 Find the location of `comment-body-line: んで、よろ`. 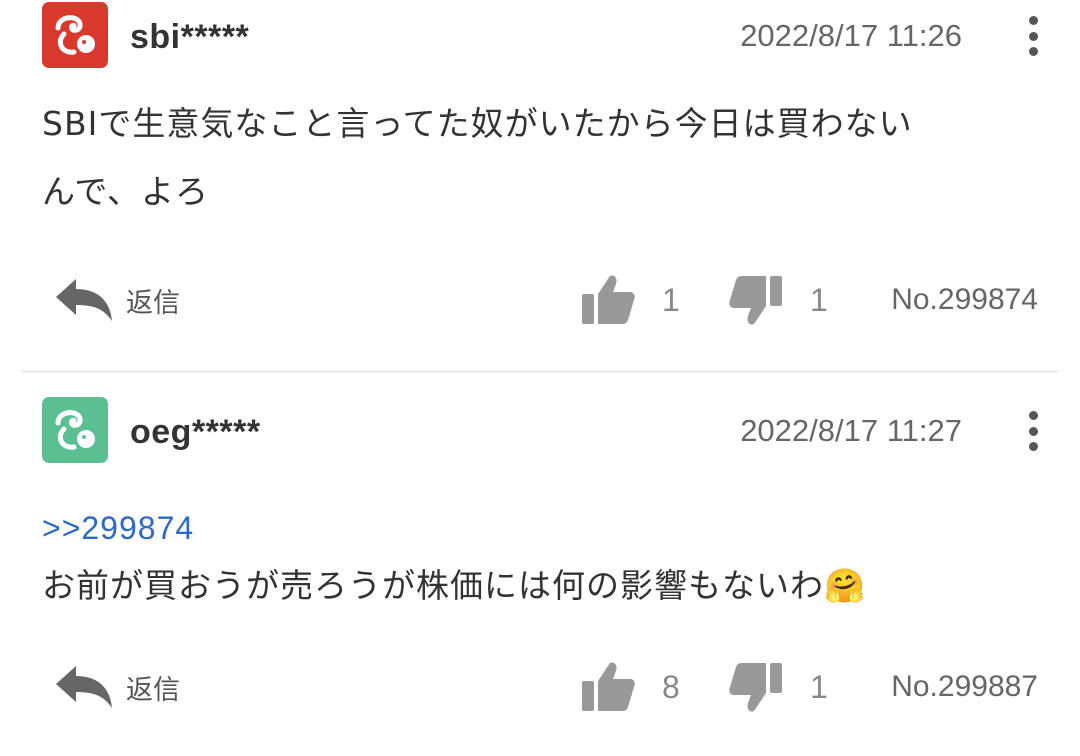

comment-body-line: んで、よろ is located at coordinates (126, 191).